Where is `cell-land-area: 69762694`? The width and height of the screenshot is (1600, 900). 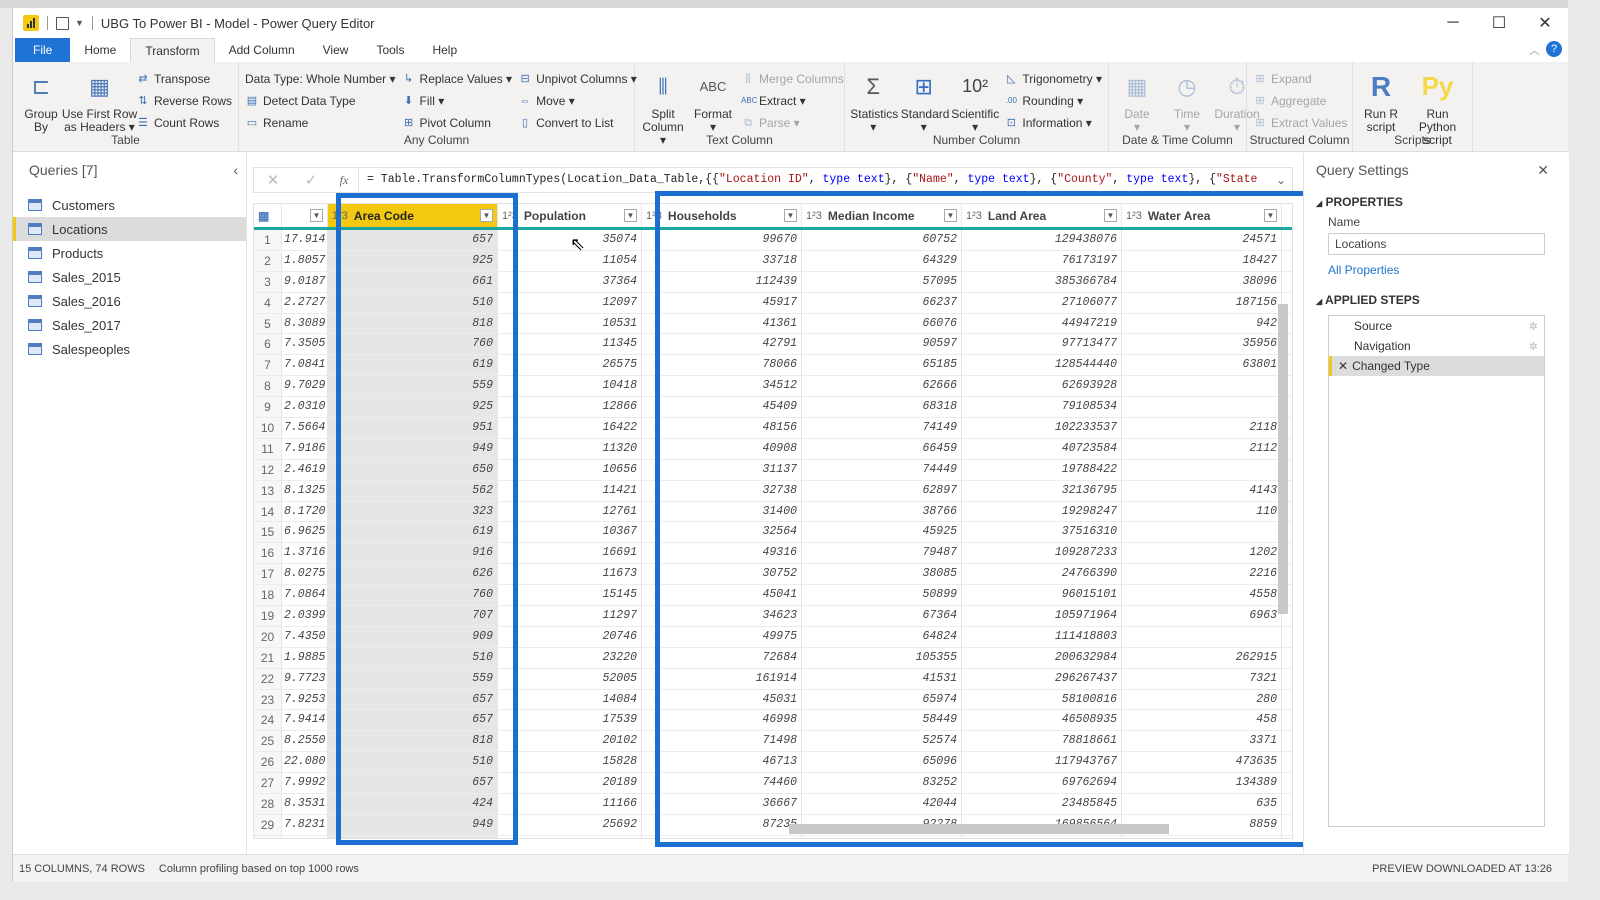
cell-land-area: 69762694 is located at coordinates (1042, 783).